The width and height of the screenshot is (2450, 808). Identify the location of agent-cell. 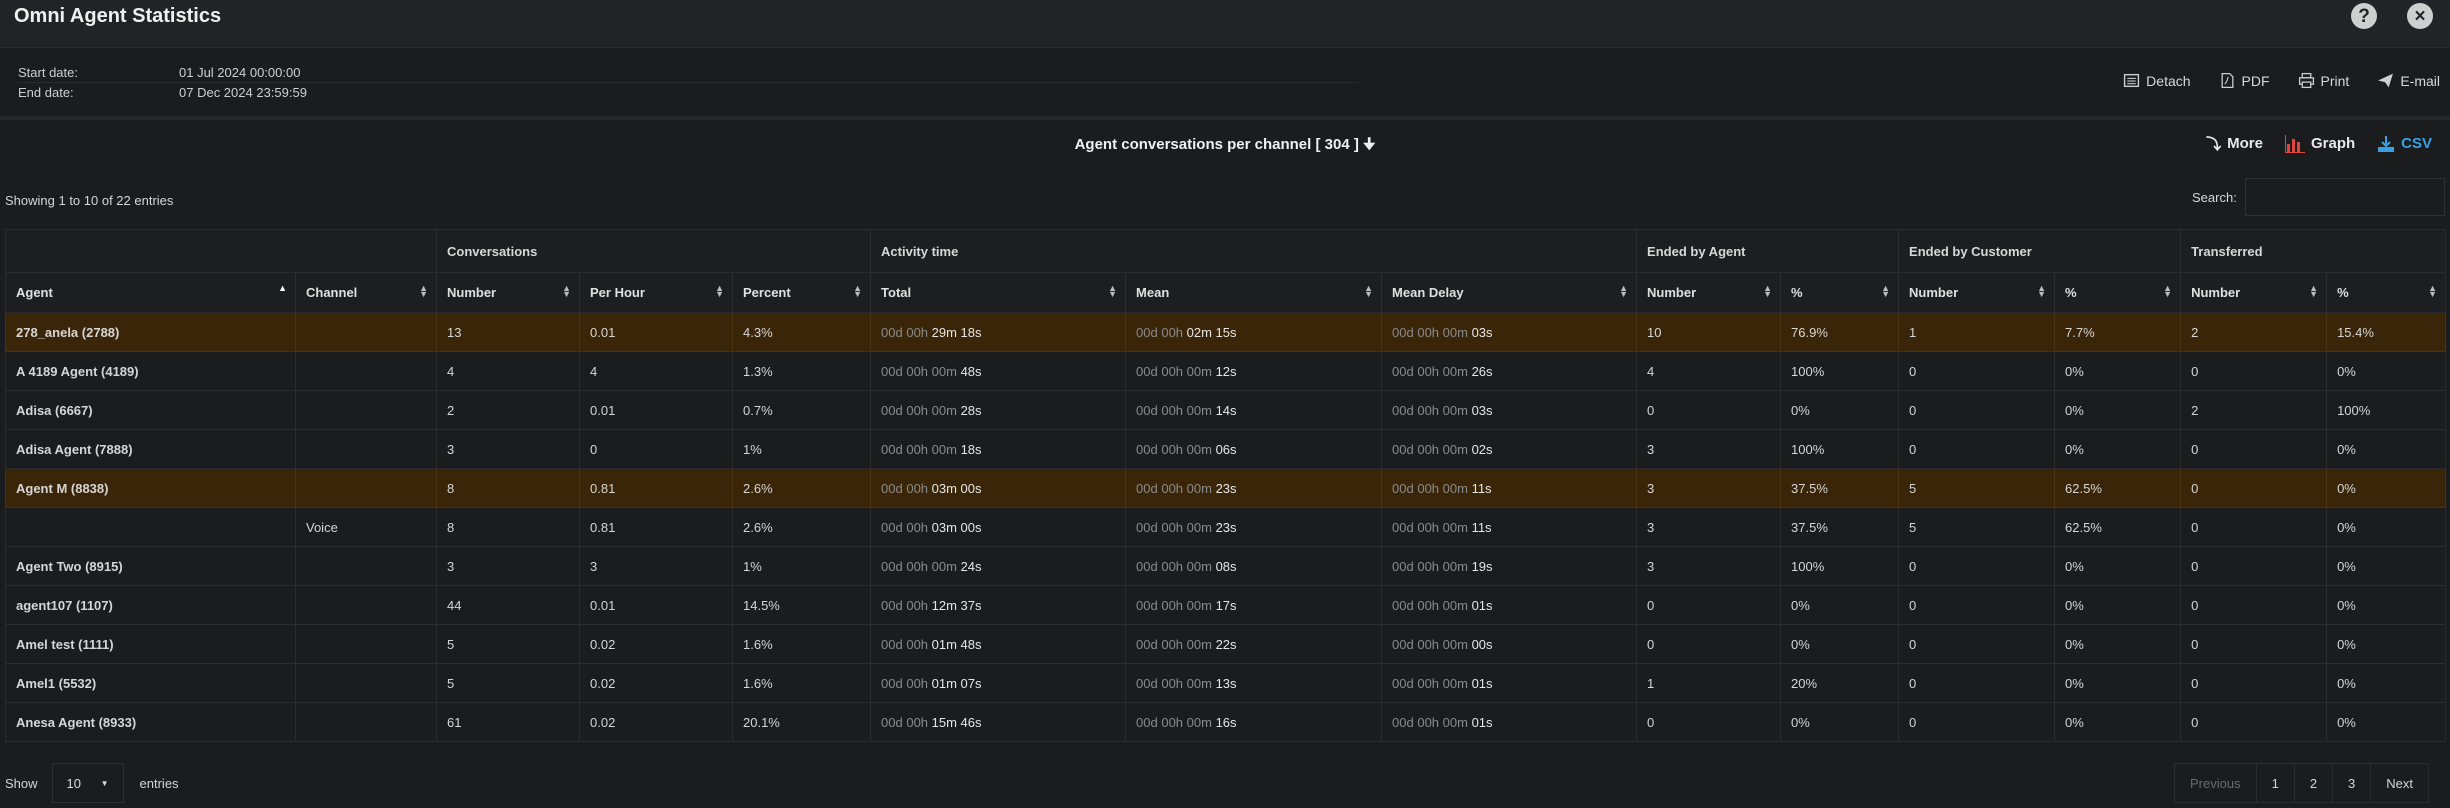
(150, 527).